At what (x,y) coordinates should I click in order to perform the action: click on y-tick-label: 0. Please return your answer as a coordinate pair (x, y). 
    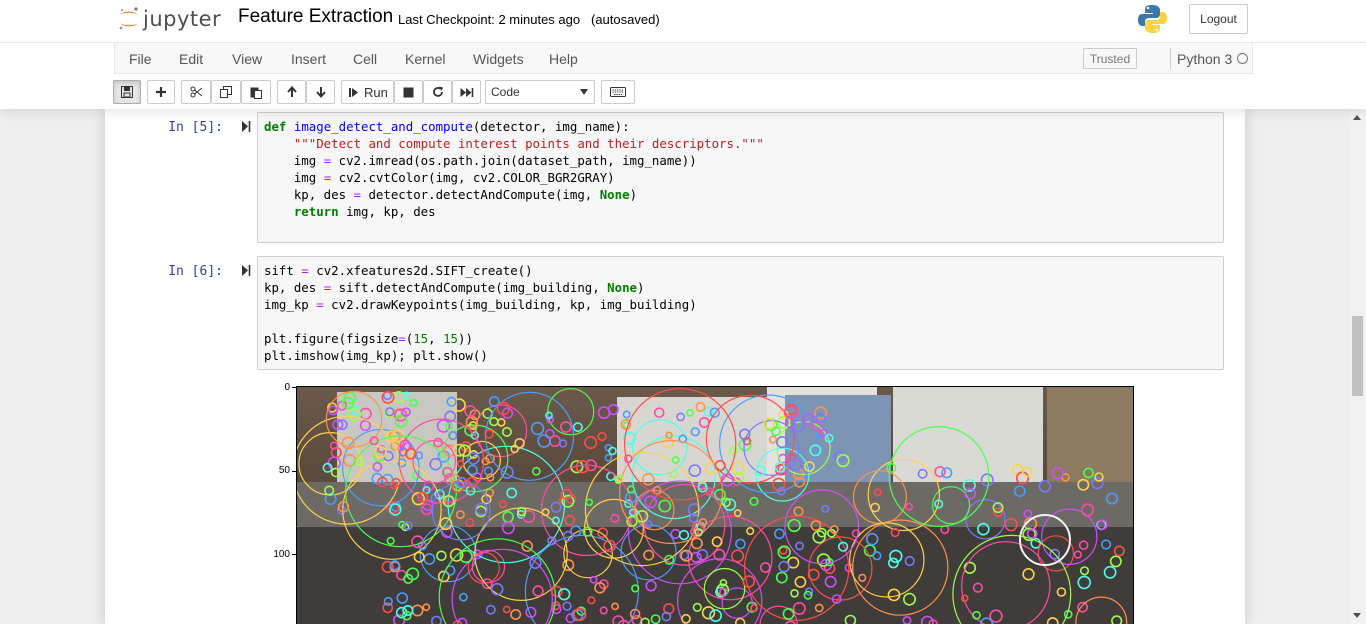
    Looking at the image, I should click on (287, 387).